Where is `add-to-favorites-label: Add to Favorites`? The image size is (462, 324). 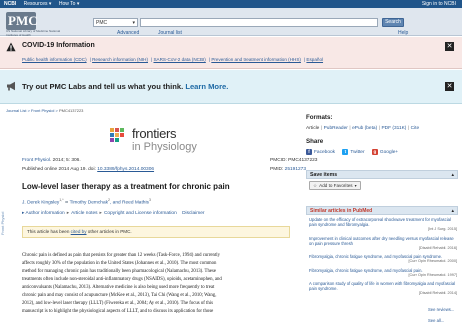 add-to-favorites-label: Add to Favorites is located at coordinates (336, 185).